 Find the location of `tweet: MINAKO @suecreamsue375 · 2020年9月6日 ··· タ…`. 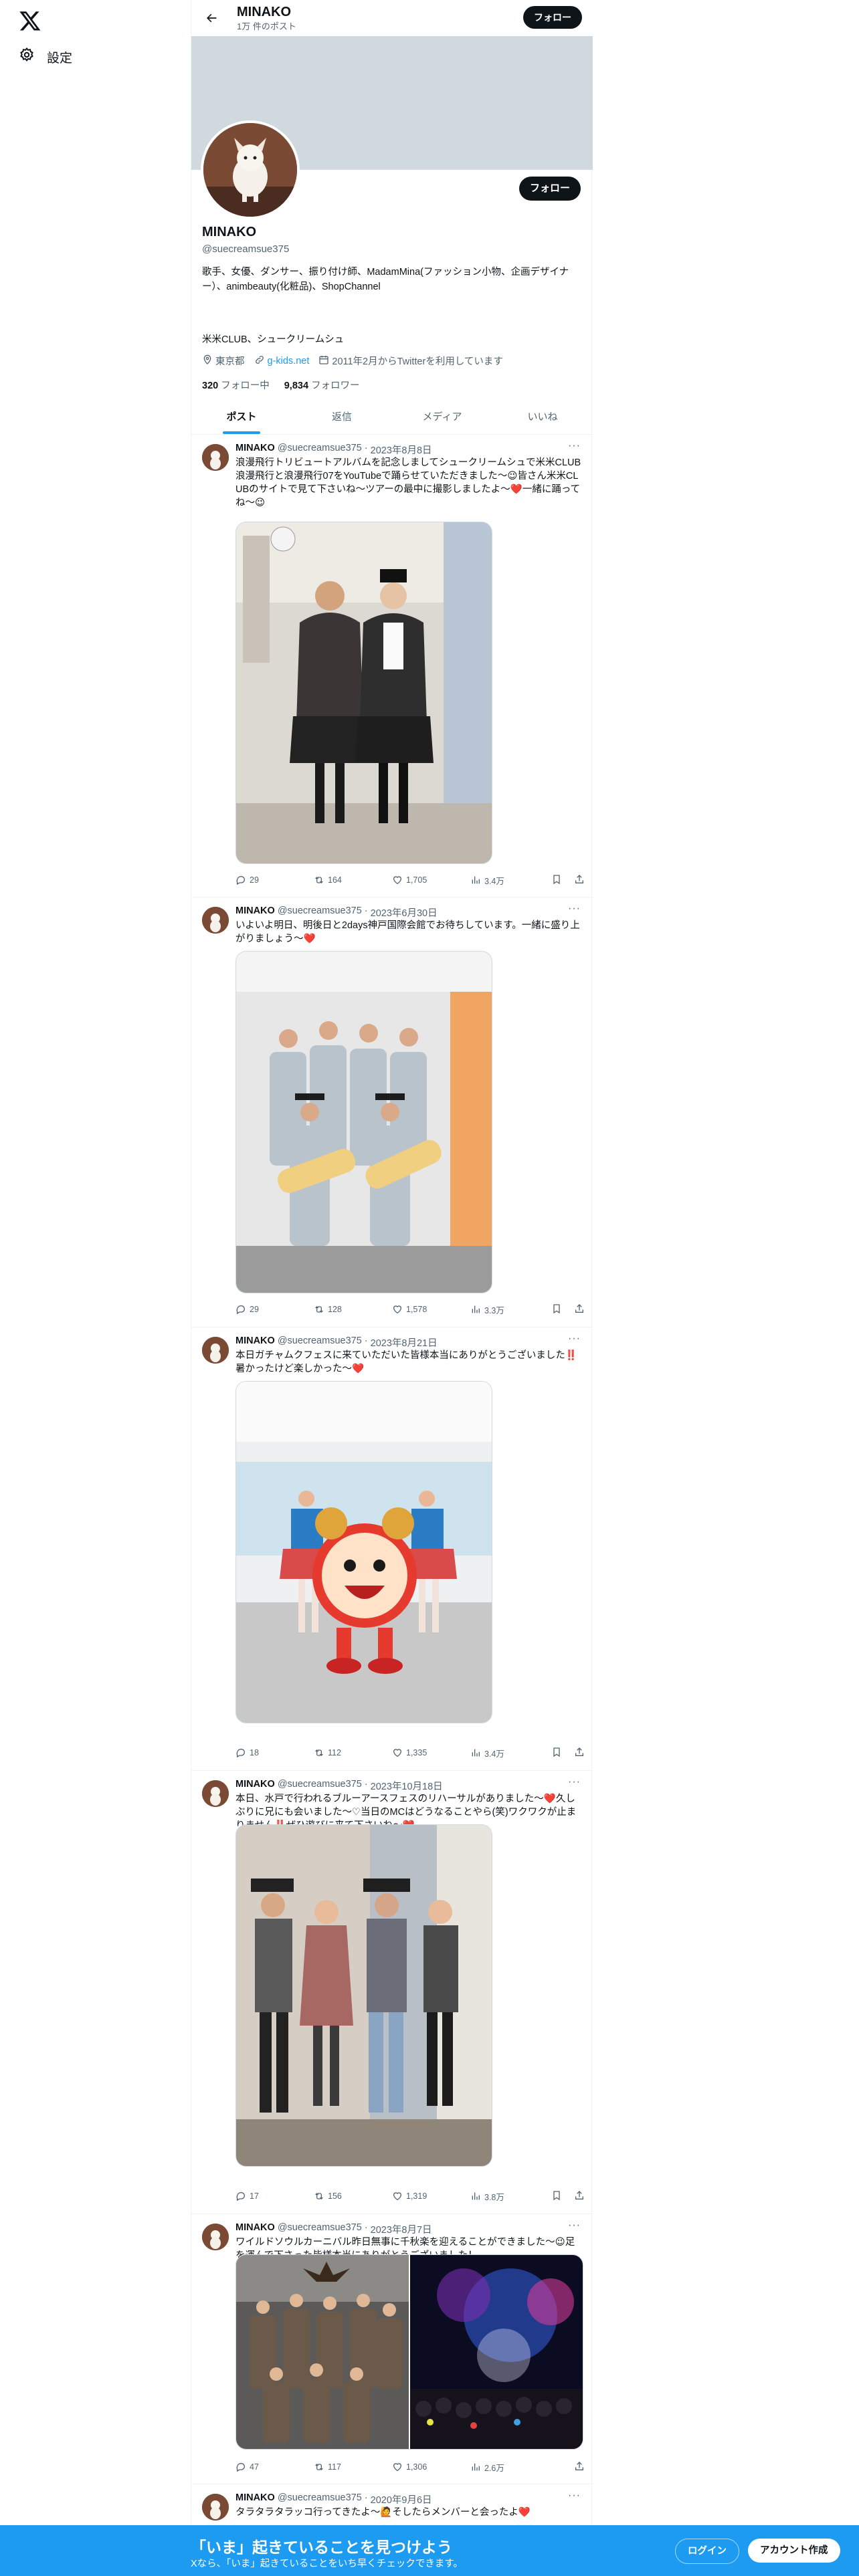

tweet: MINAKO @suecreamsue375 · 2020年9月6日 ··· タ… is located at coordinates (392, 2507).